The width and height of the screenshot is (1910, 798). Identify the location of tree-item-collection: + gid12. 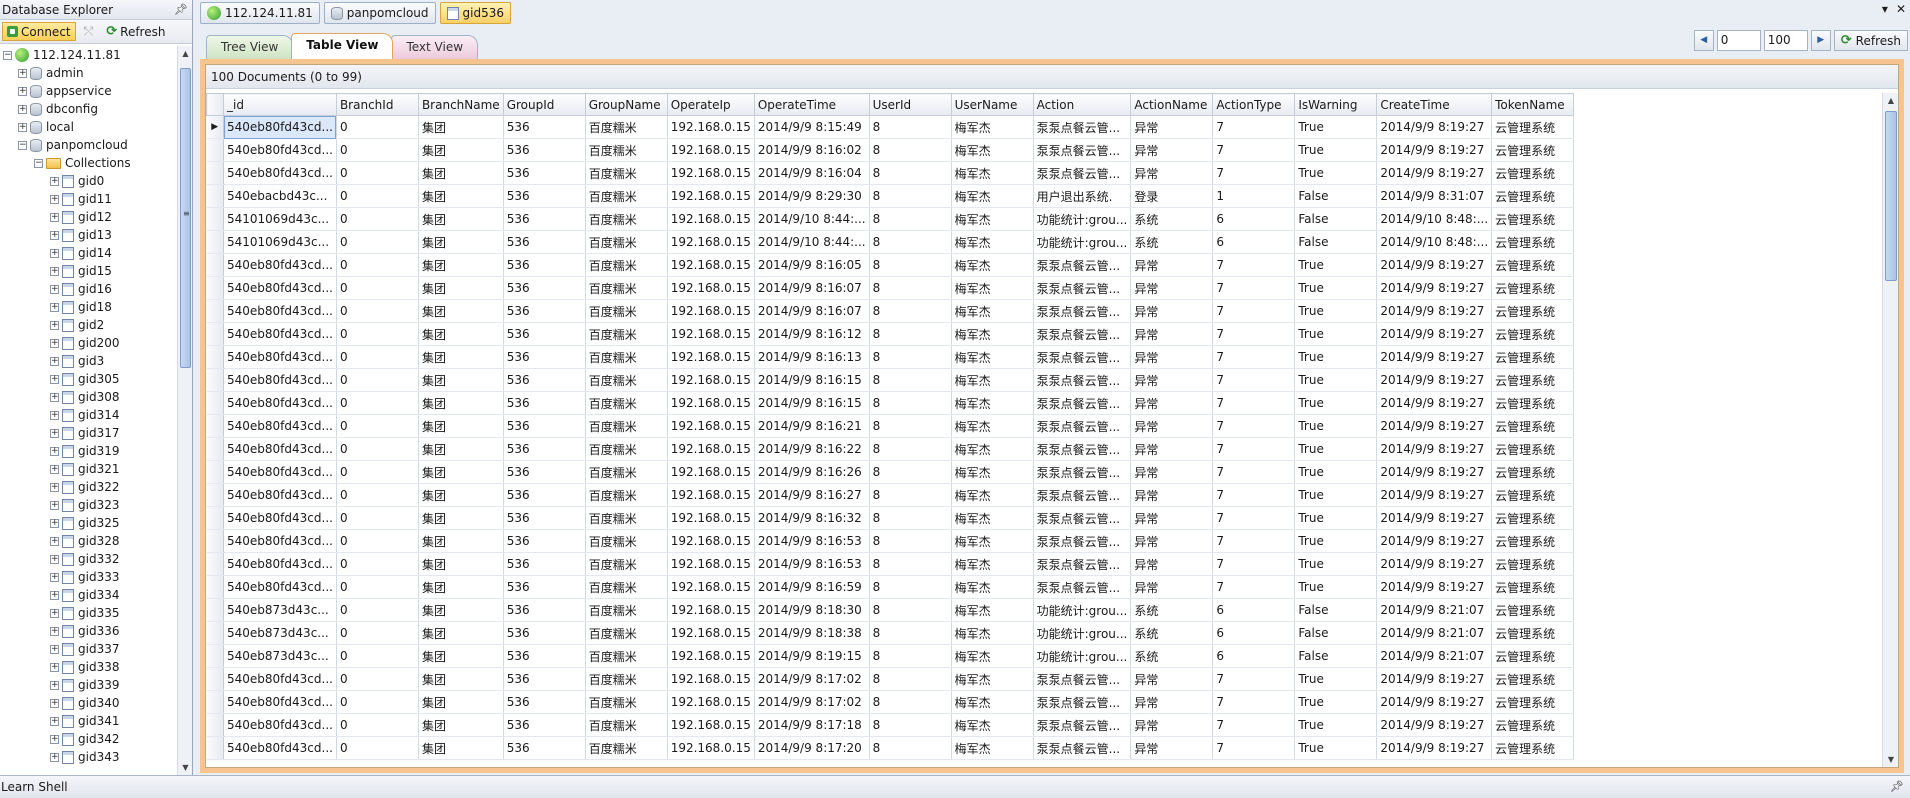
(89, 217).